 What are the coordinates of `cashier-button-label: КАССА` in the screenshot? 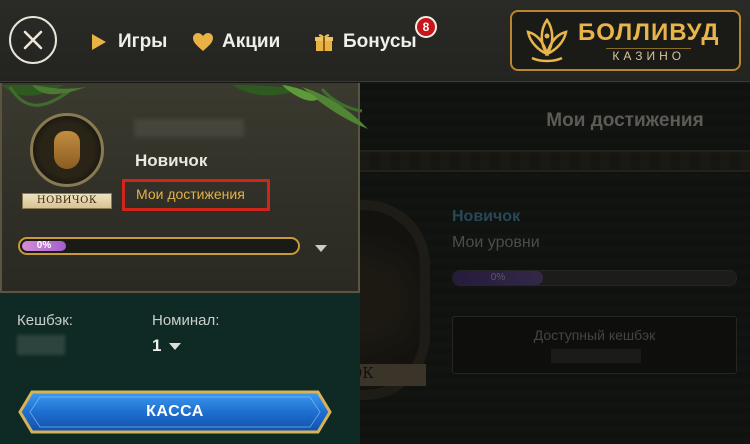 It's located at (175, 411).